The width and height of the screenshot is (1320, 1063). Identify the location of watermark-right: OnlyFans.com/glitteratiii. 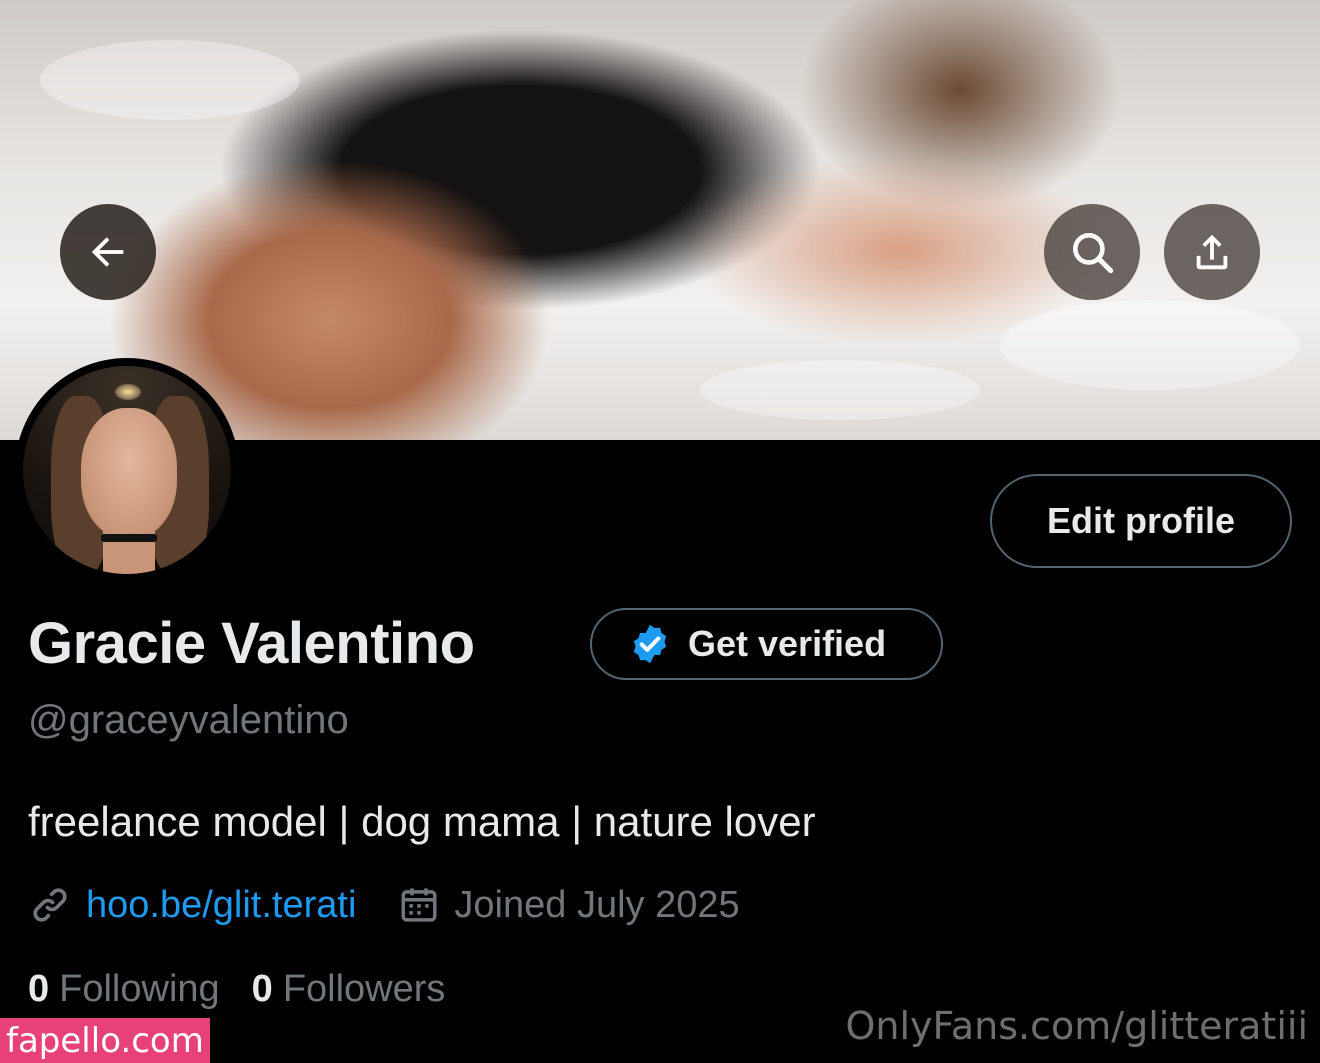
(1076, 1026).